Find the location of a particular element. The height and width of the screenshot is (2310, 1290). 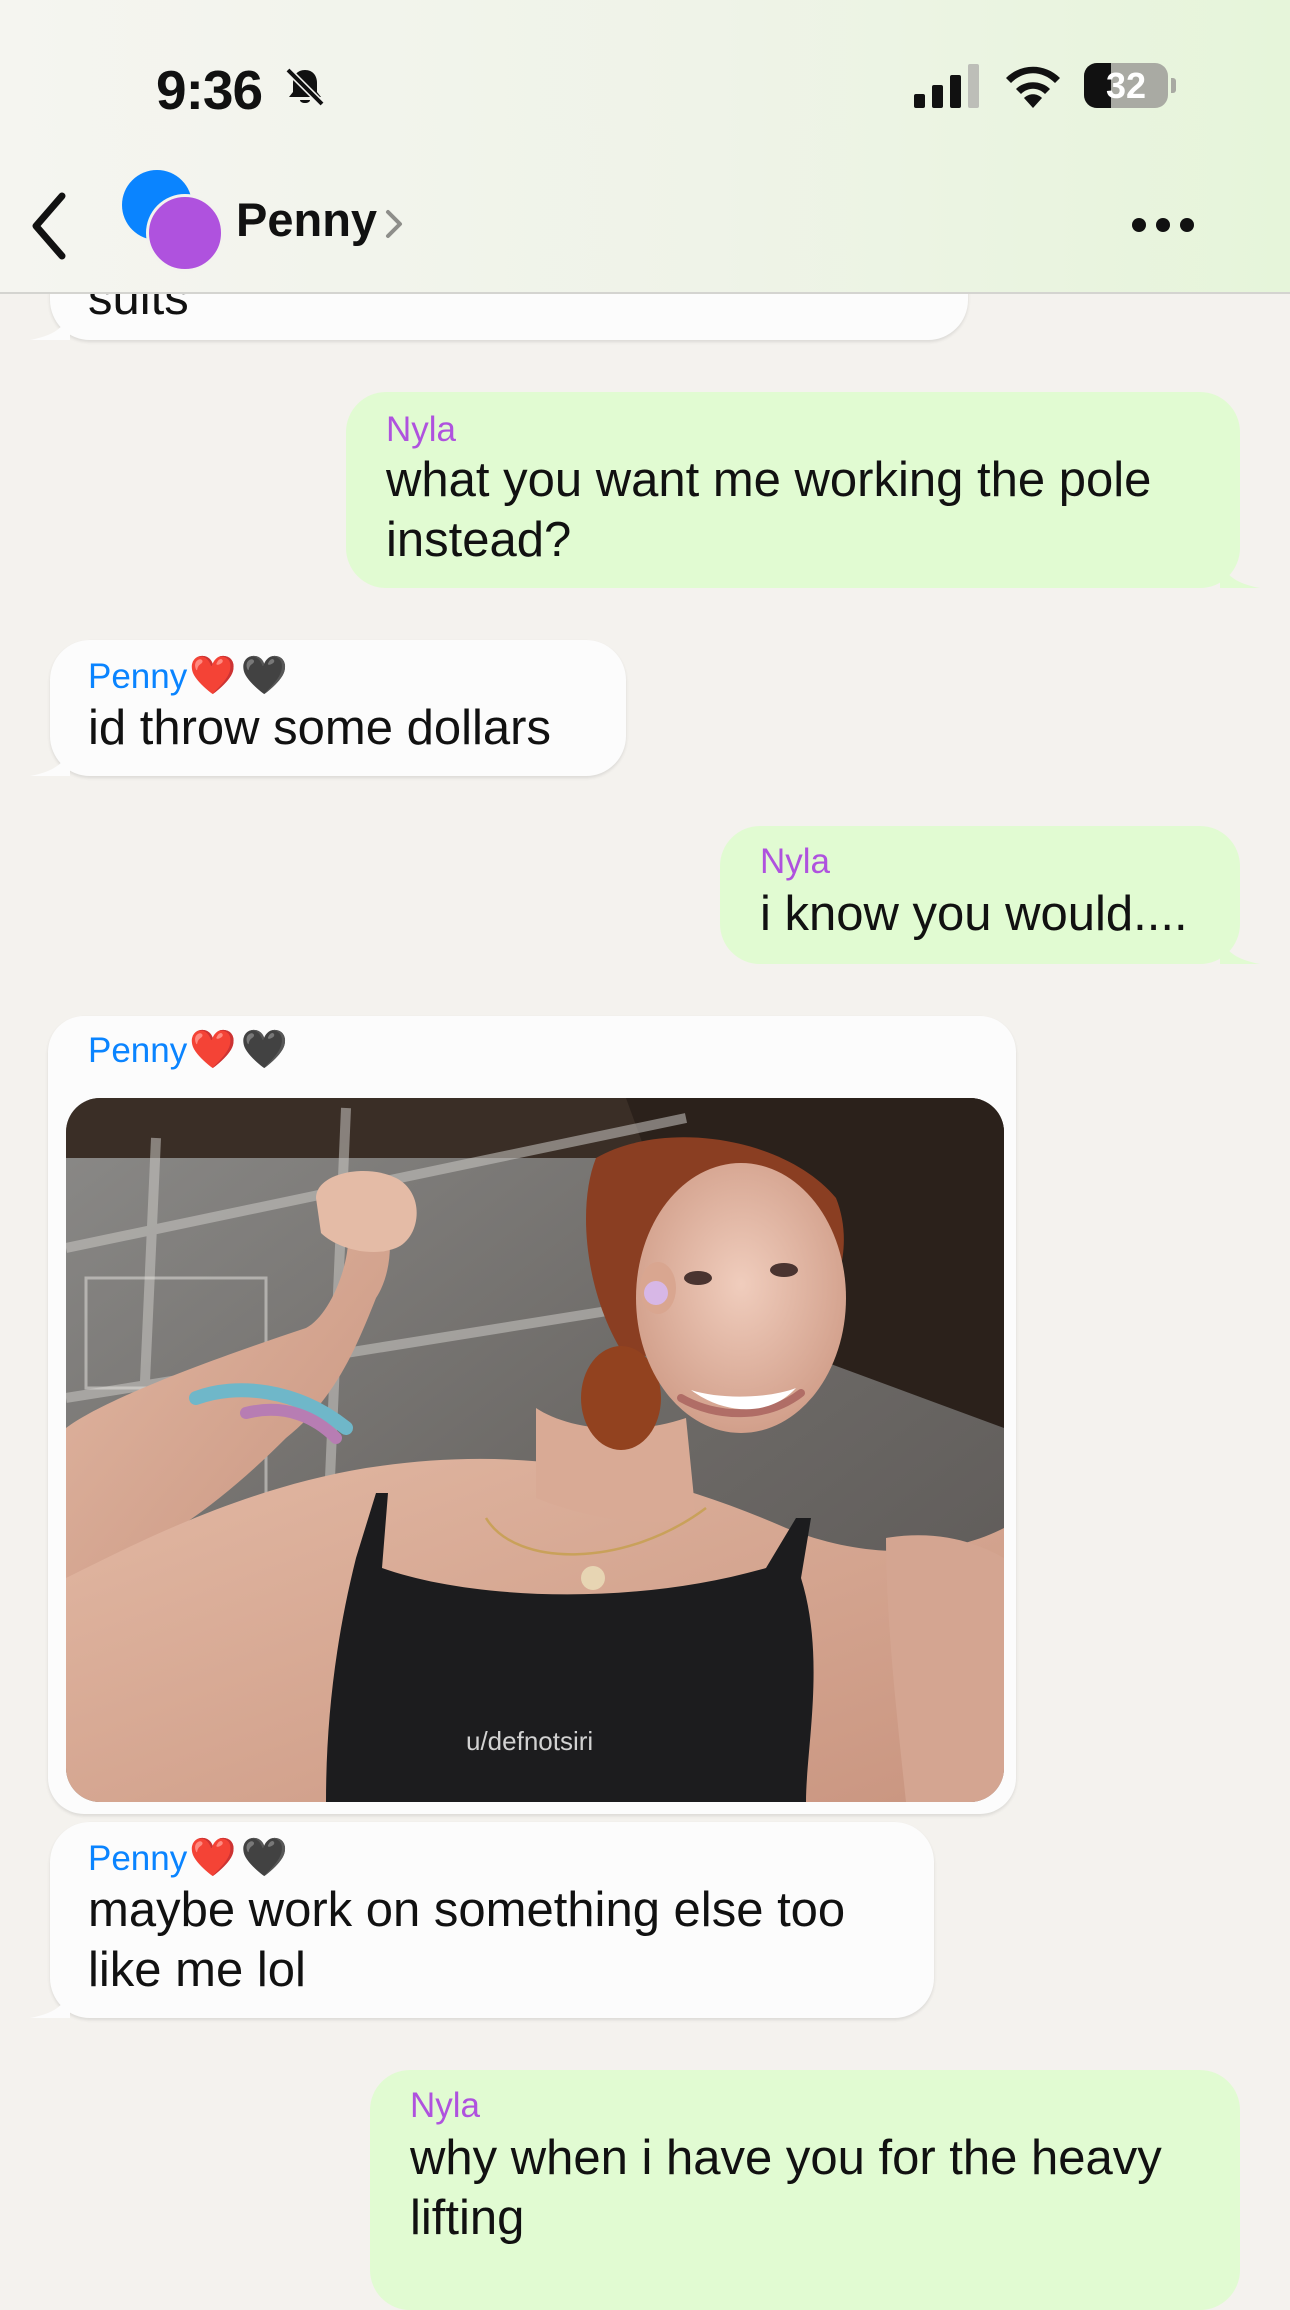

contact-name: Penny is located at coordinates (306, 219).